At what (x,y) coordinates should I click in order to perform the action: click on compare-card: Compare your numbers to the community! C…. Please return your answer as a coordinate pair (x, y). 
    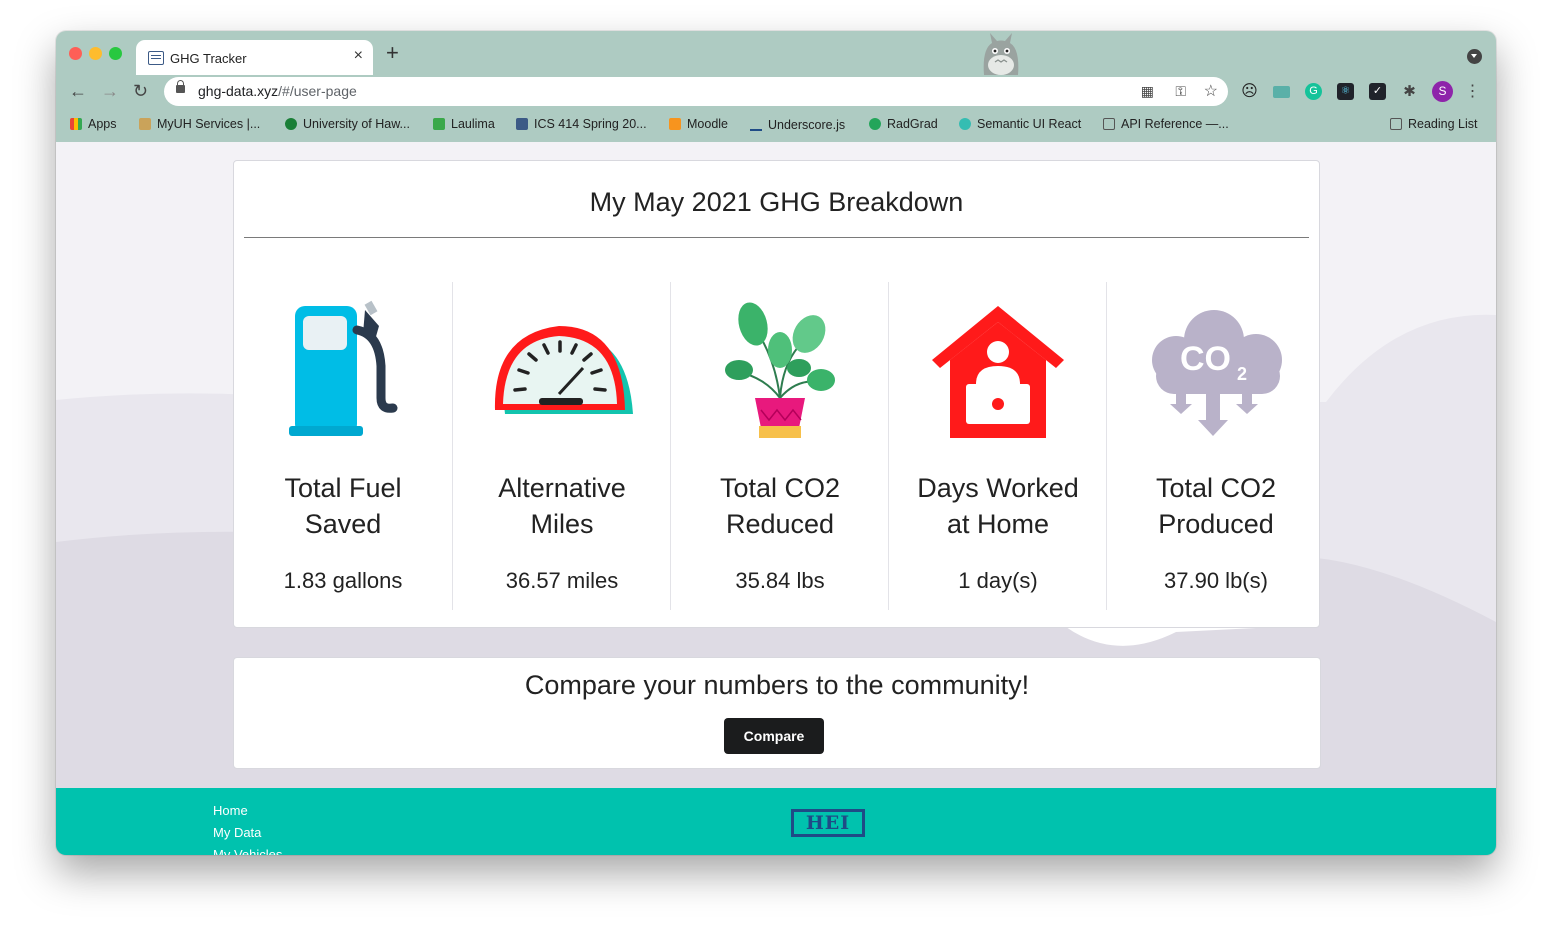
    Looking at the image, I should click on (777, 713).